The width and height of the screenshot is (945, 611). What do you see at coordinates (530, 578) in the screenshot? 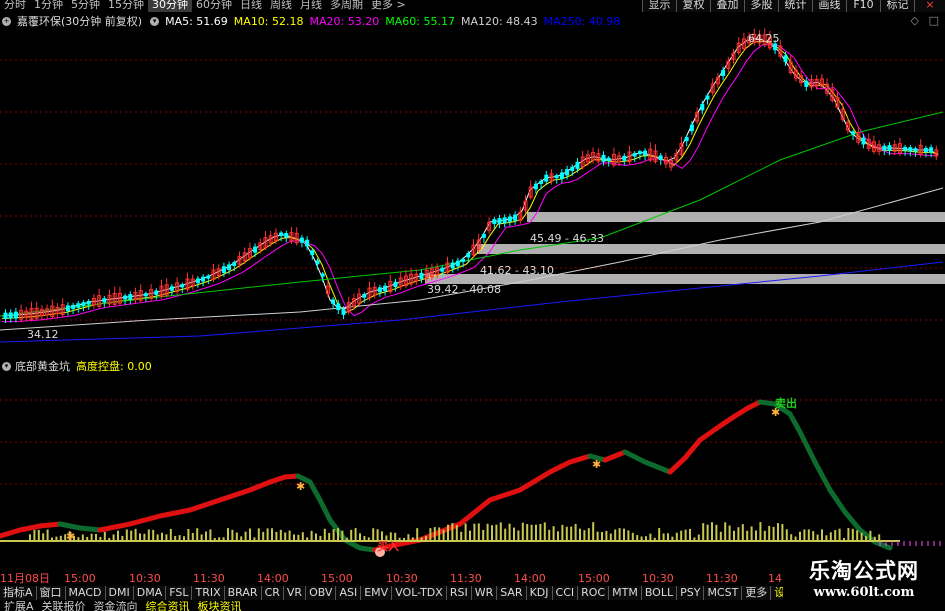
I see `time-label: 14:00` at bounding box center [530, 578].